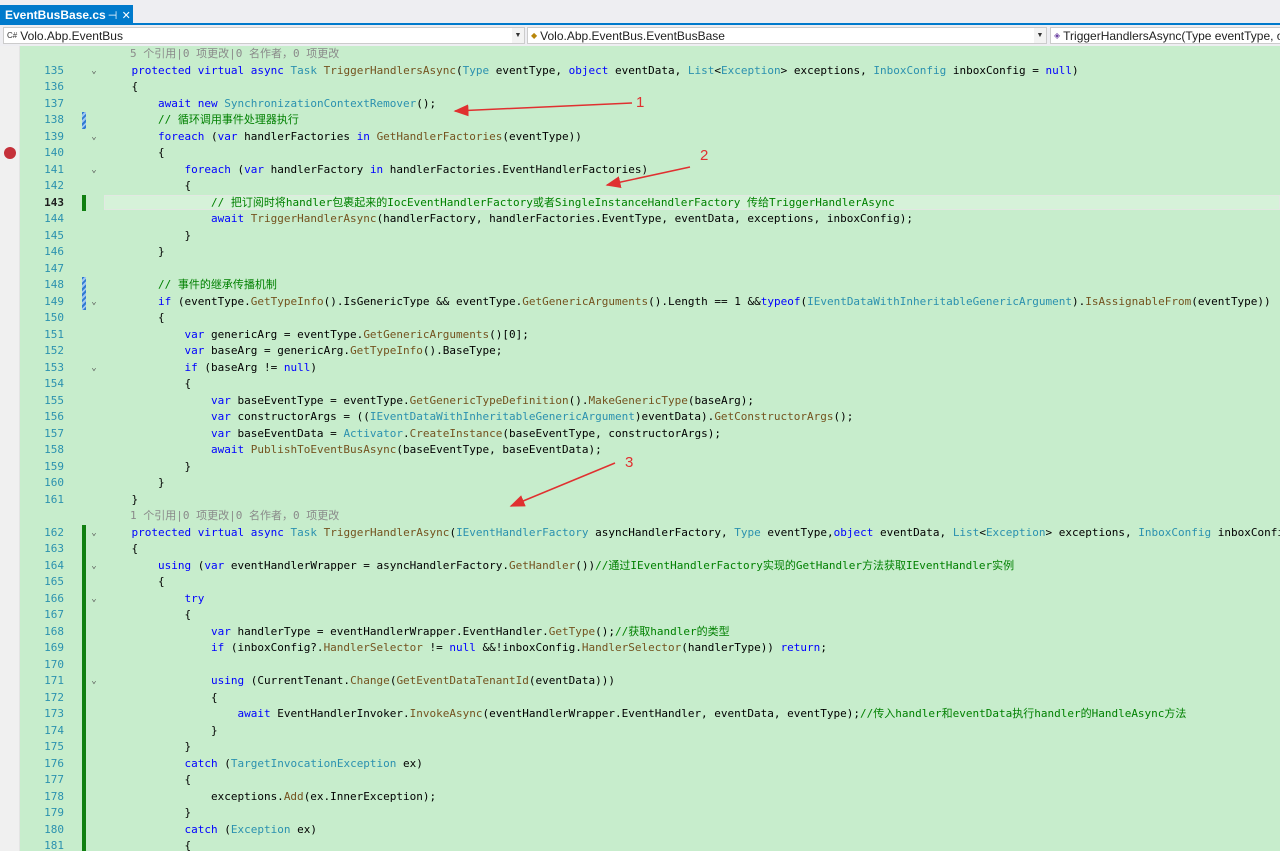 This screenshot has width=1280, height=851. What do you see at coordinates (629, 462) in the screenshot?
I see `annotation-label-3: 3` at bounding box center [629, 462].